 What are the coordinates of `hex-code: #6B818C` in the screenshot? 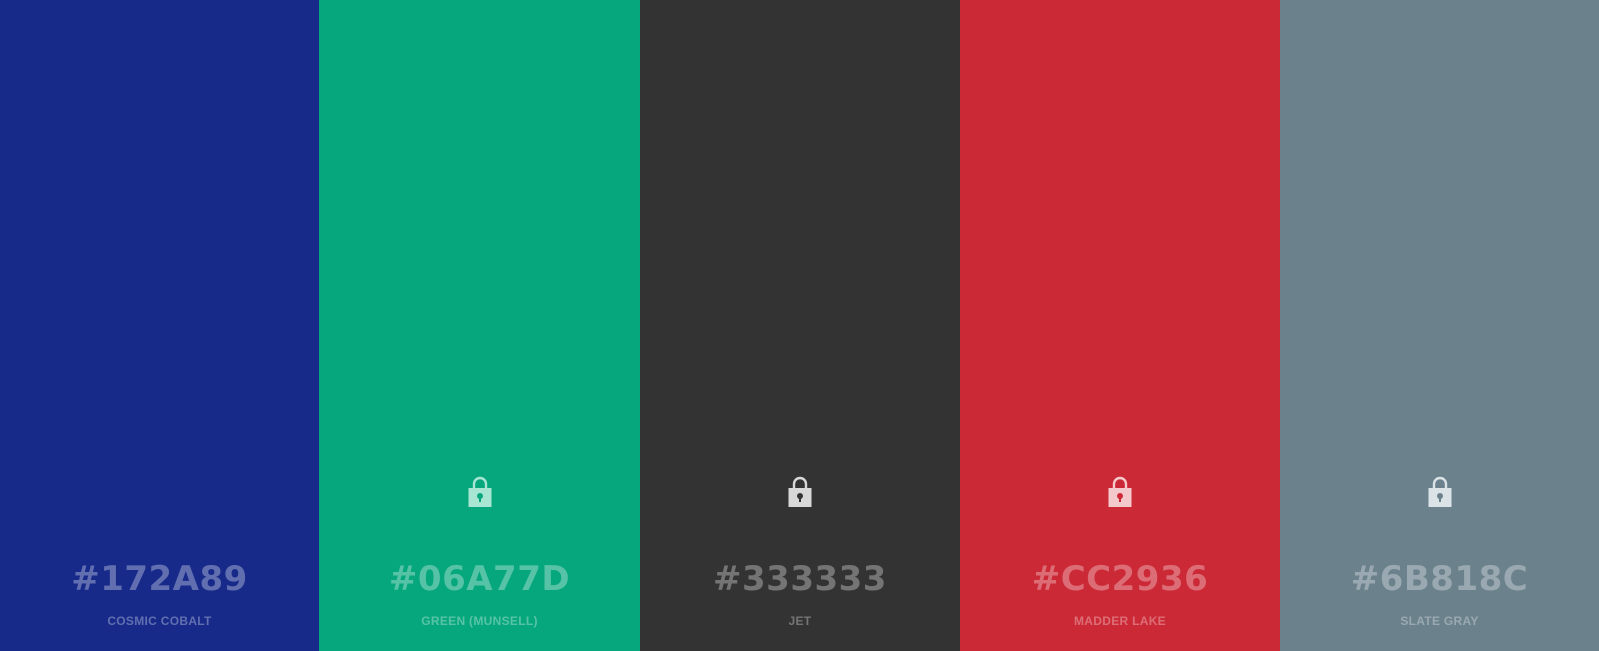 It's located at (1439, 579).